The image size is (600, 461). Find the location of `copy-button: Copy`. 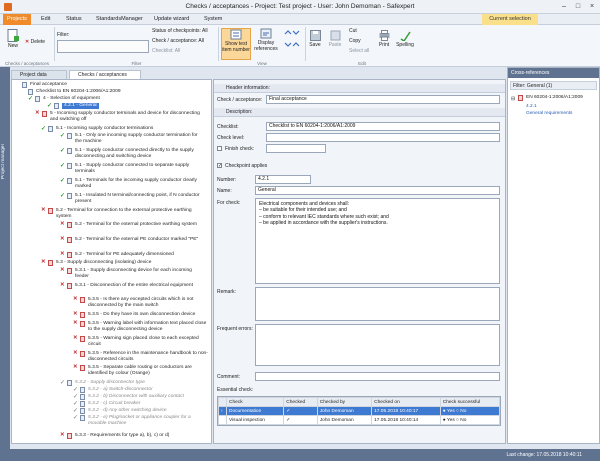

copy-button: Copy is located at coordinates (355, 41).